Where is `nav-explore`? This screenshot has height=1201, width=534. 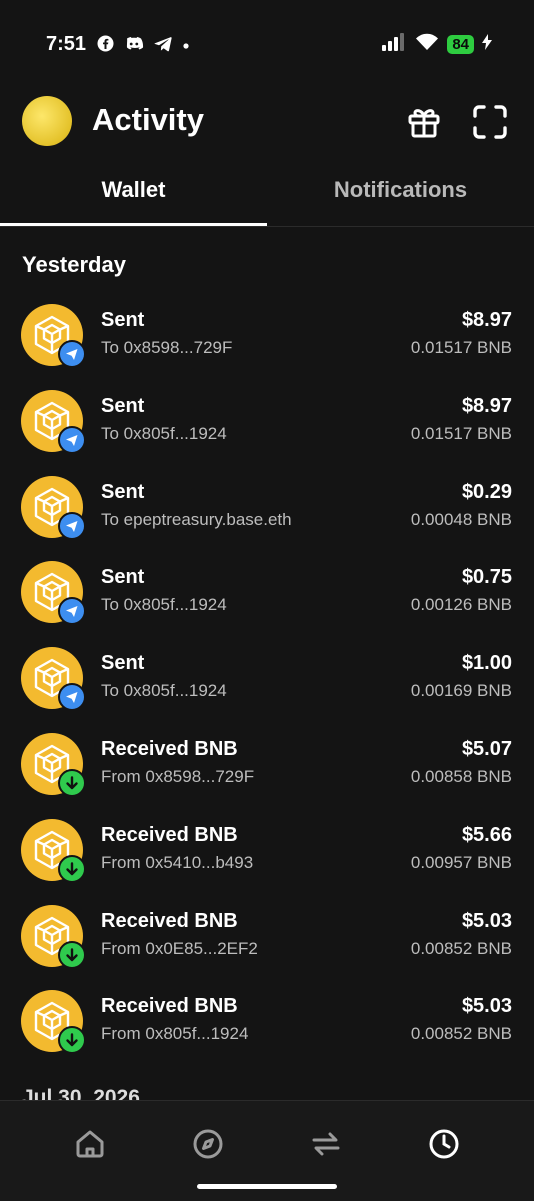
nav-explore is located at coordinates (208, 1144).